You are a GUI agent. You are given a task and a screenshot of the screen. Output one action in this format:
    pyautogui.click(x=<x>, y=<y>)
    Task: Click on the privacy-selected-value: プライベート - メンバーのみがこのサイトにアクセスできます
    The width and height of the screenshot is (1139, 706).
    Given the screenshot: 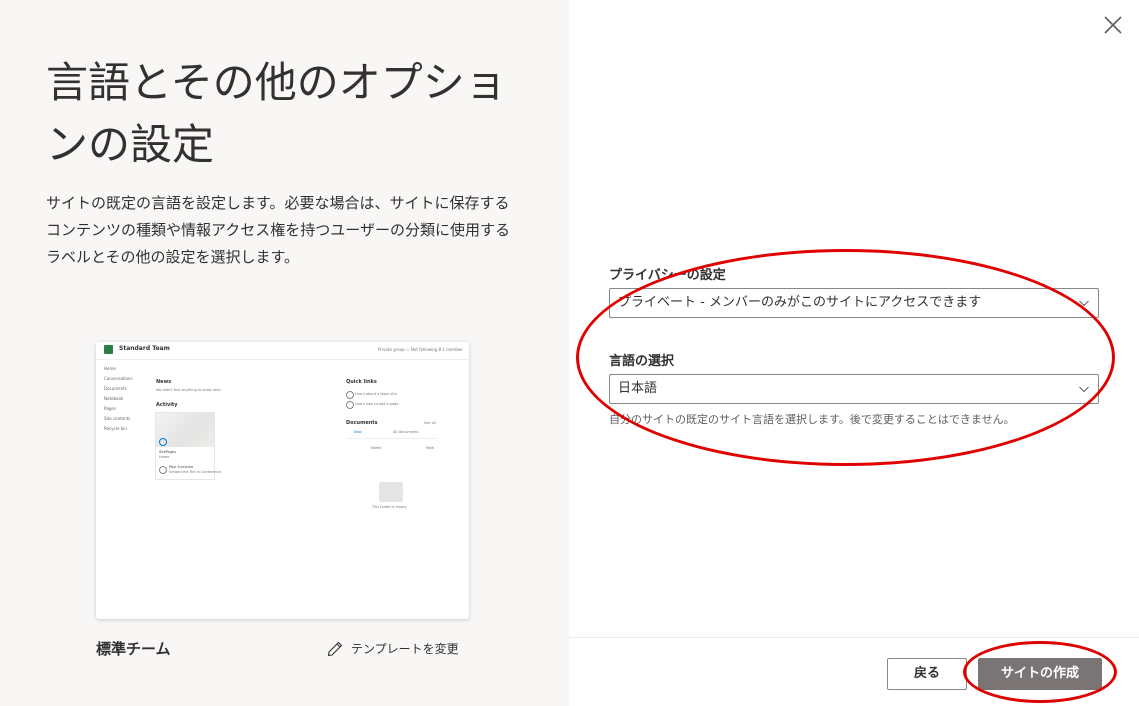 What is the action you would take?
    pyautogui.click(x=800, y=302)
    